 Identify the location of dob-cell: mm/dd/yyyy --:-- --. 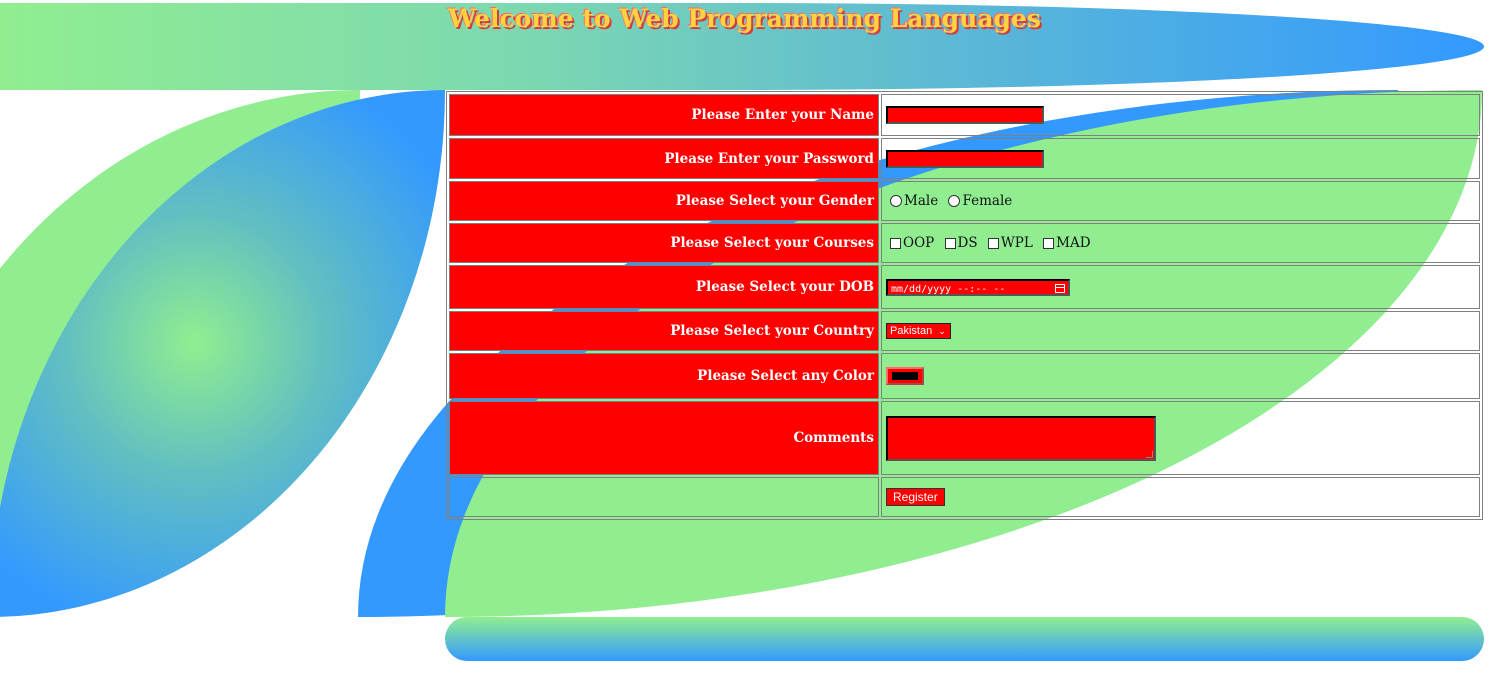
(1180, 287).